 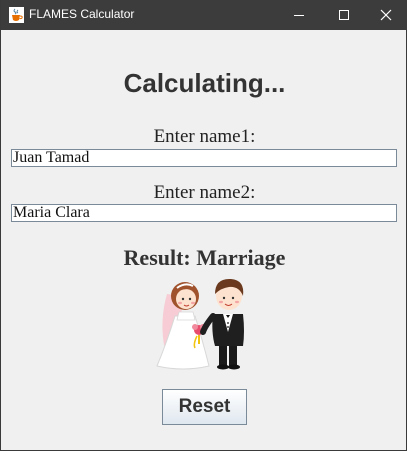 What do you see at coordinates (204, 158) in the screenshot?
I see `name1-input` at bounding box center [204, 158].